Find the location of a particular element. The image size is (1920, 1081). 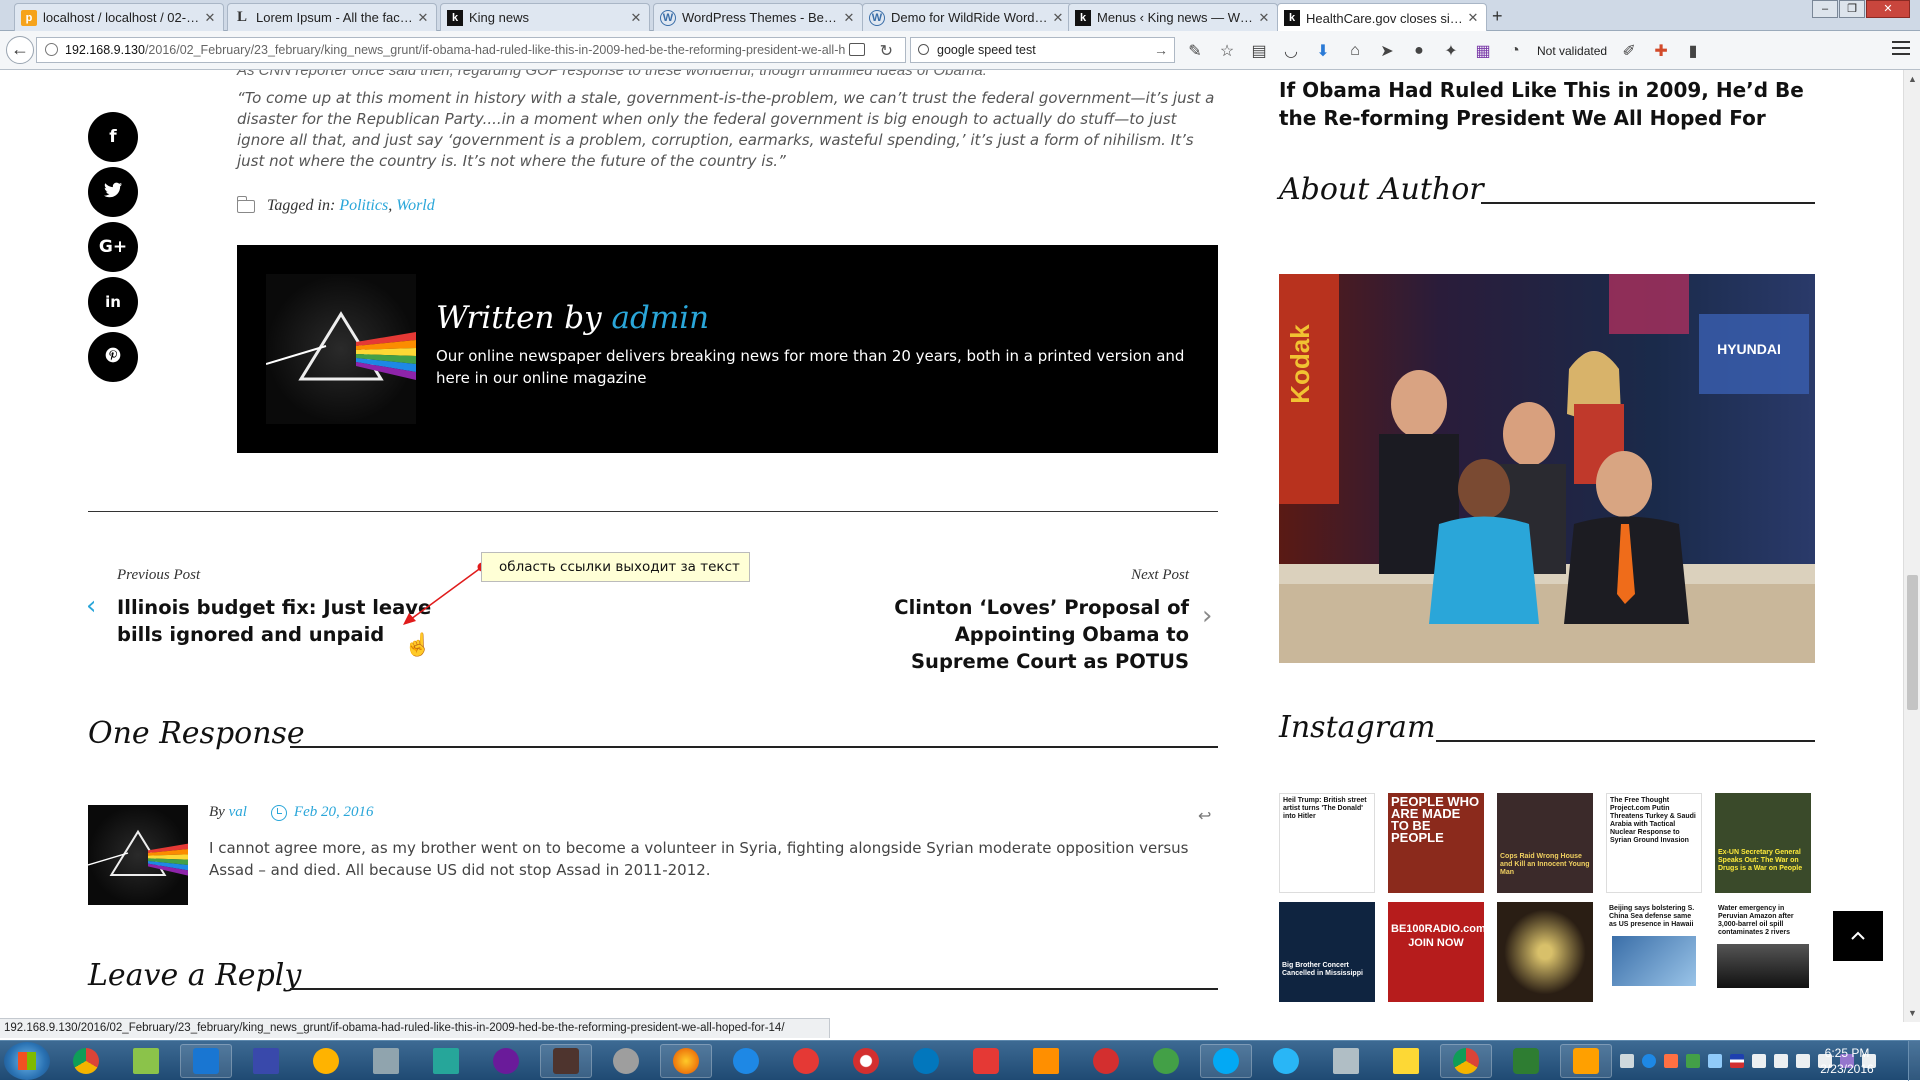

taskbar-anydesk is located at coordinates (1106, 1061).